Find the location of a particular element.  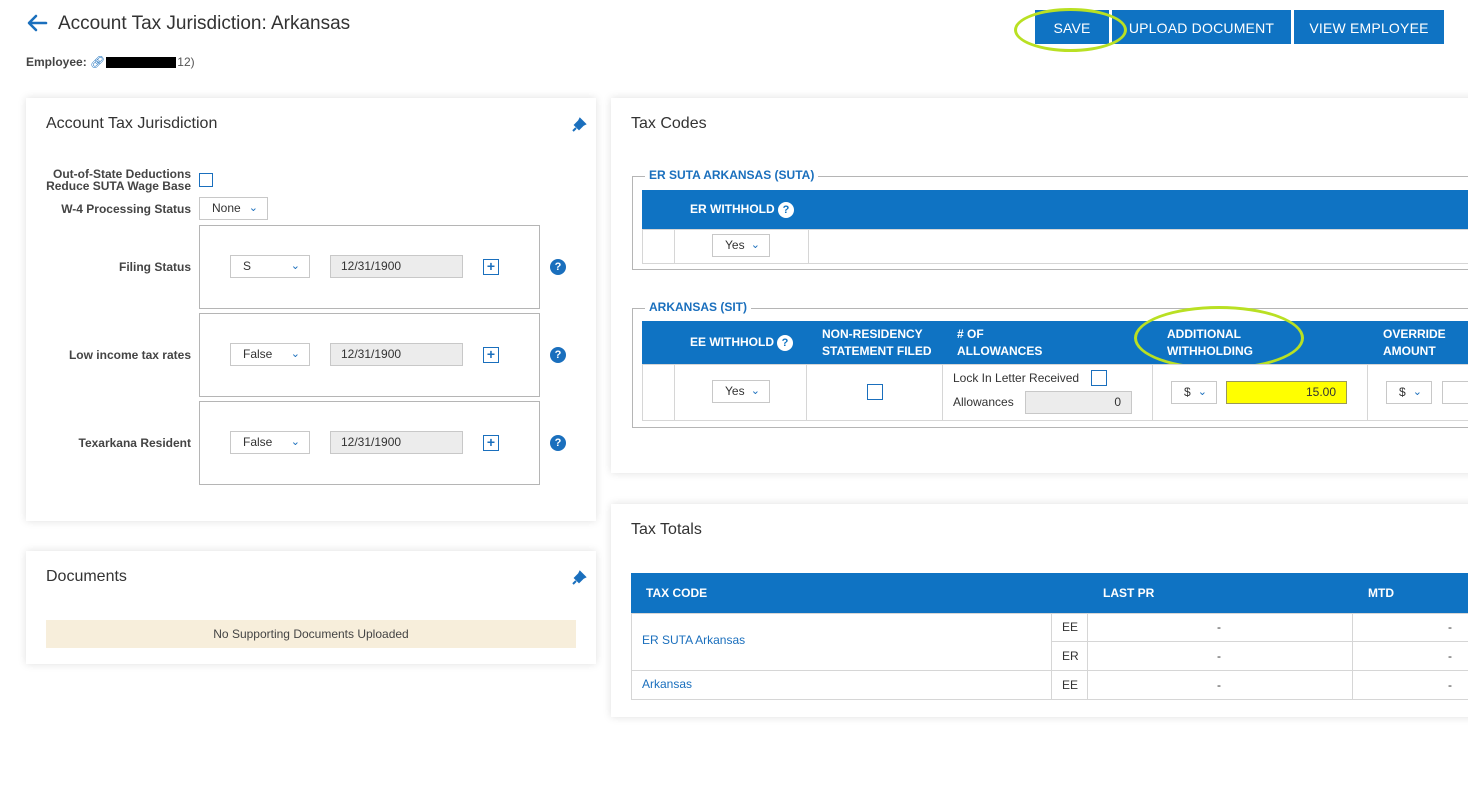

allowances-header: # OF ALLOWANCES is located at coordinates (1000, 342).